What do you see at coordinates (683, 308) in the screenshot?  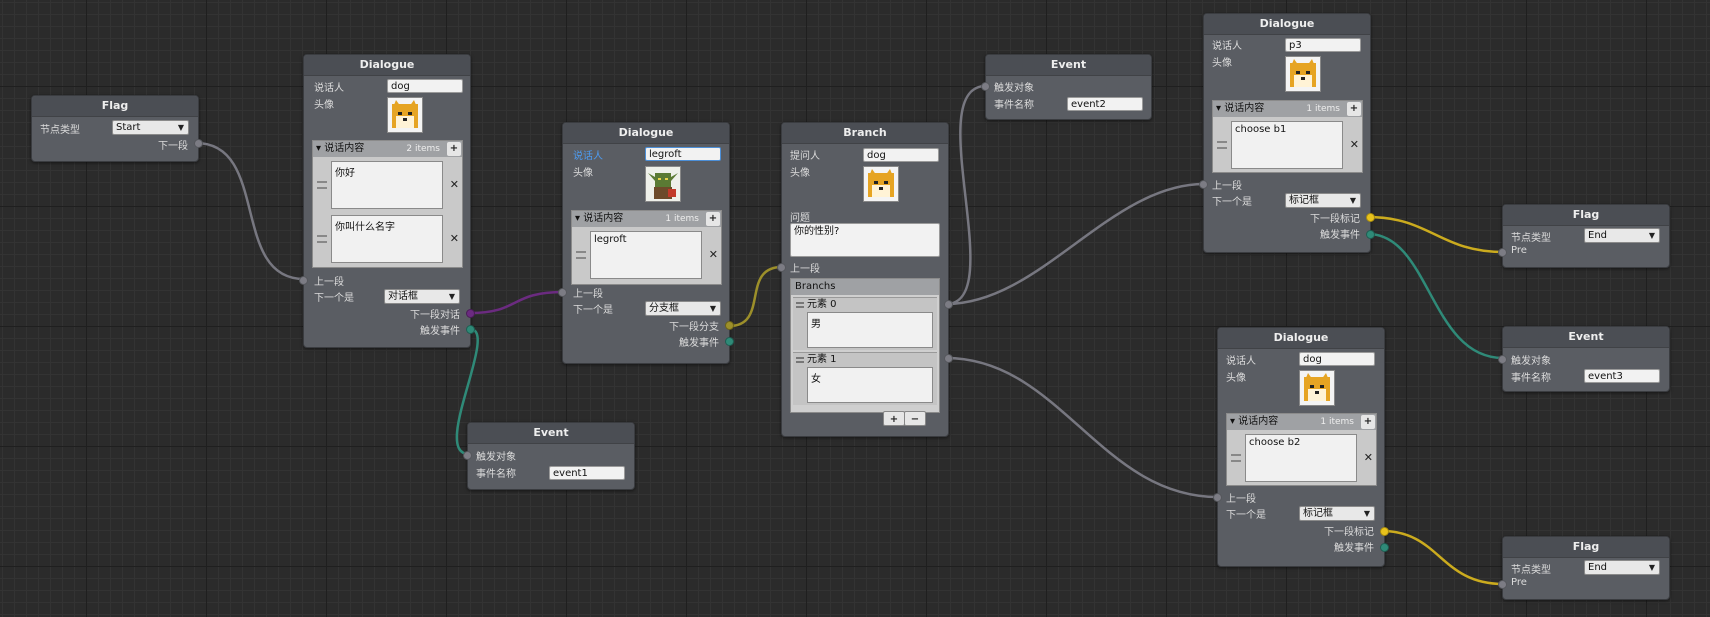 I see `next-is-dropdown: 分支框 ▼` at bounding box center [683, 308].